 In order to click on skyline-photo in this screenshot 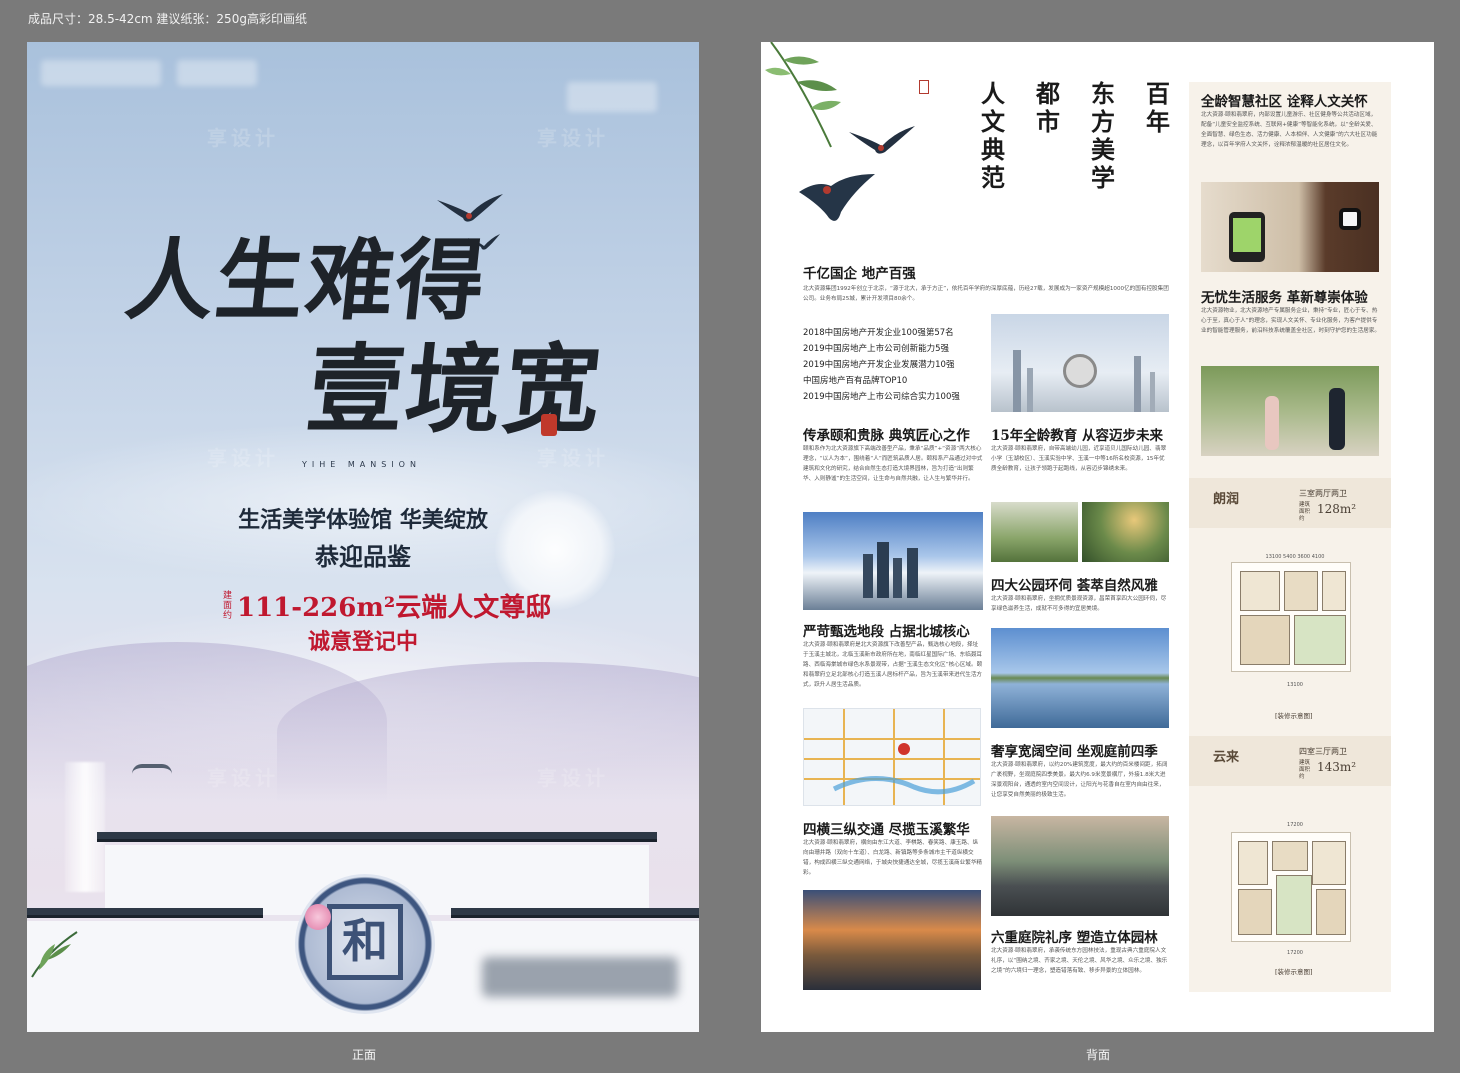, I will do `click(1080, 363)`.